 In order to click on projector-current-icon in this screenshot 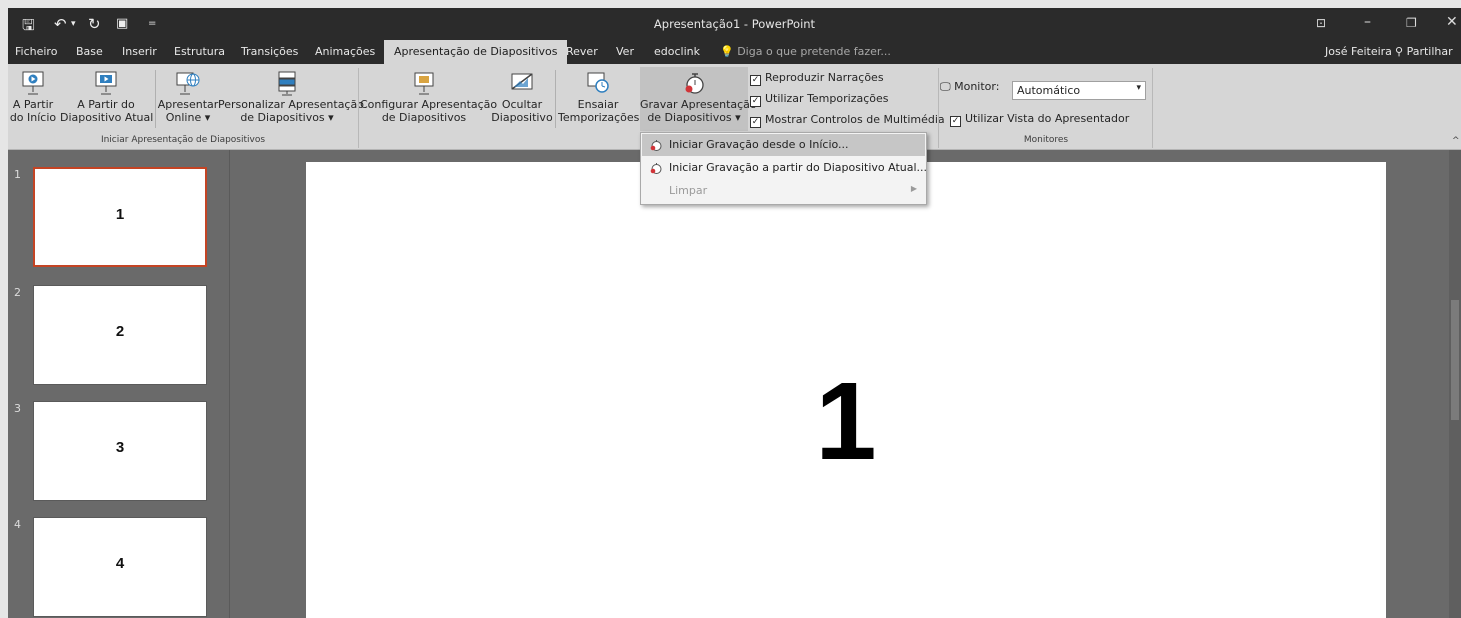, I will do `click(106, 83)`.